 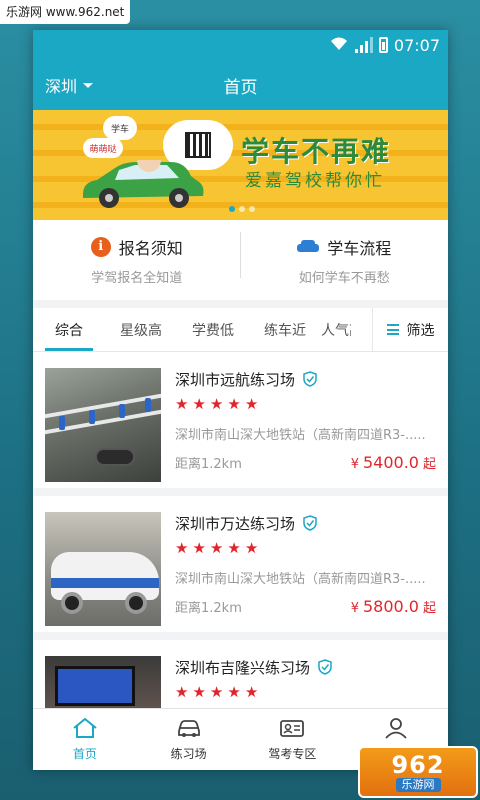 I want to click on logo-text: 乐游网, so click(x=418, y=785).